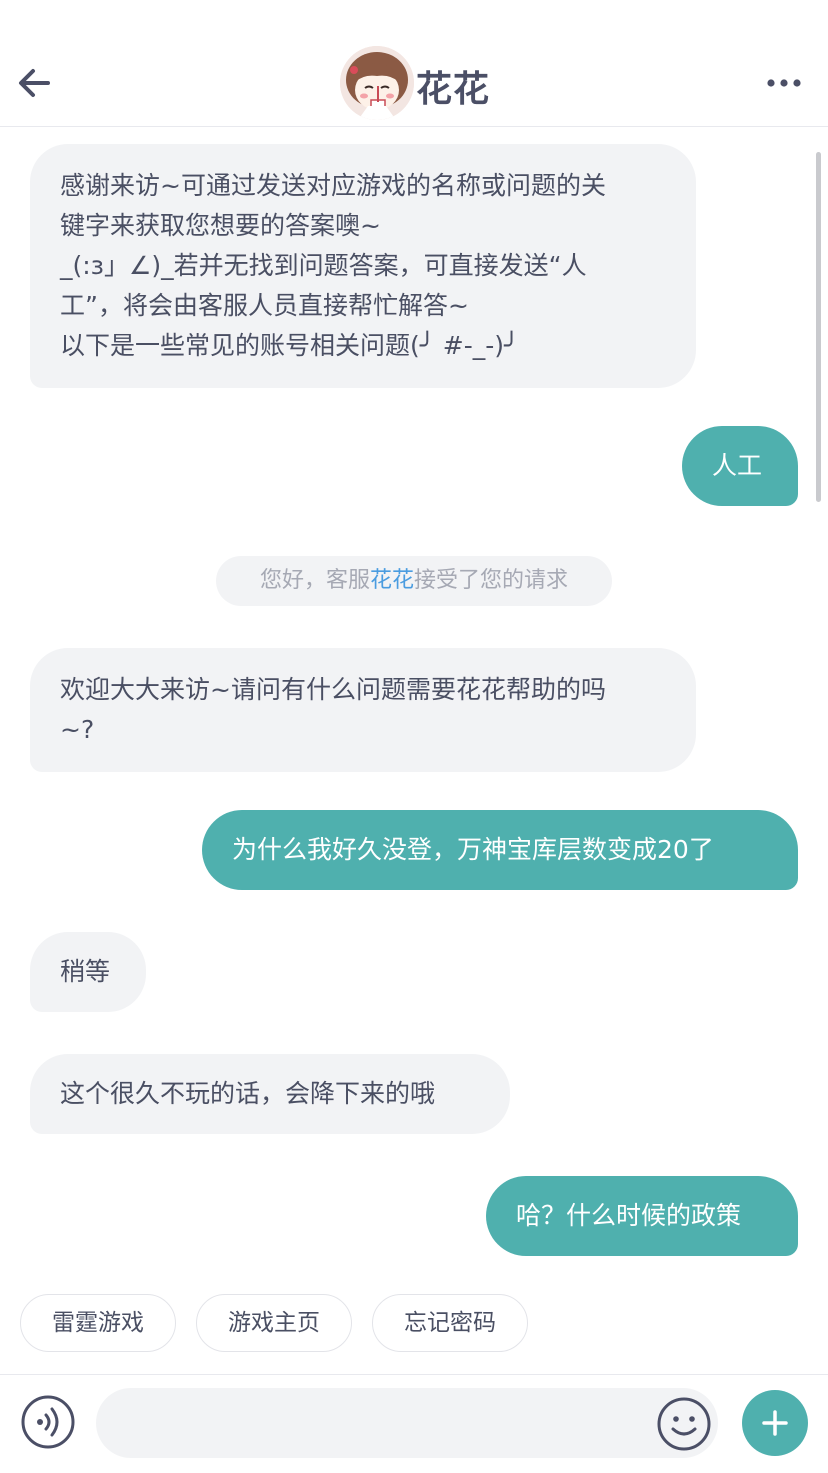 This screenshot has width=828, height=1473. What do you see at coordinates (642, 1216) in the screenshot?
I see `message-bubble-outgoing: 哈？什么时候的政策` at bounding box center [642, 1216].